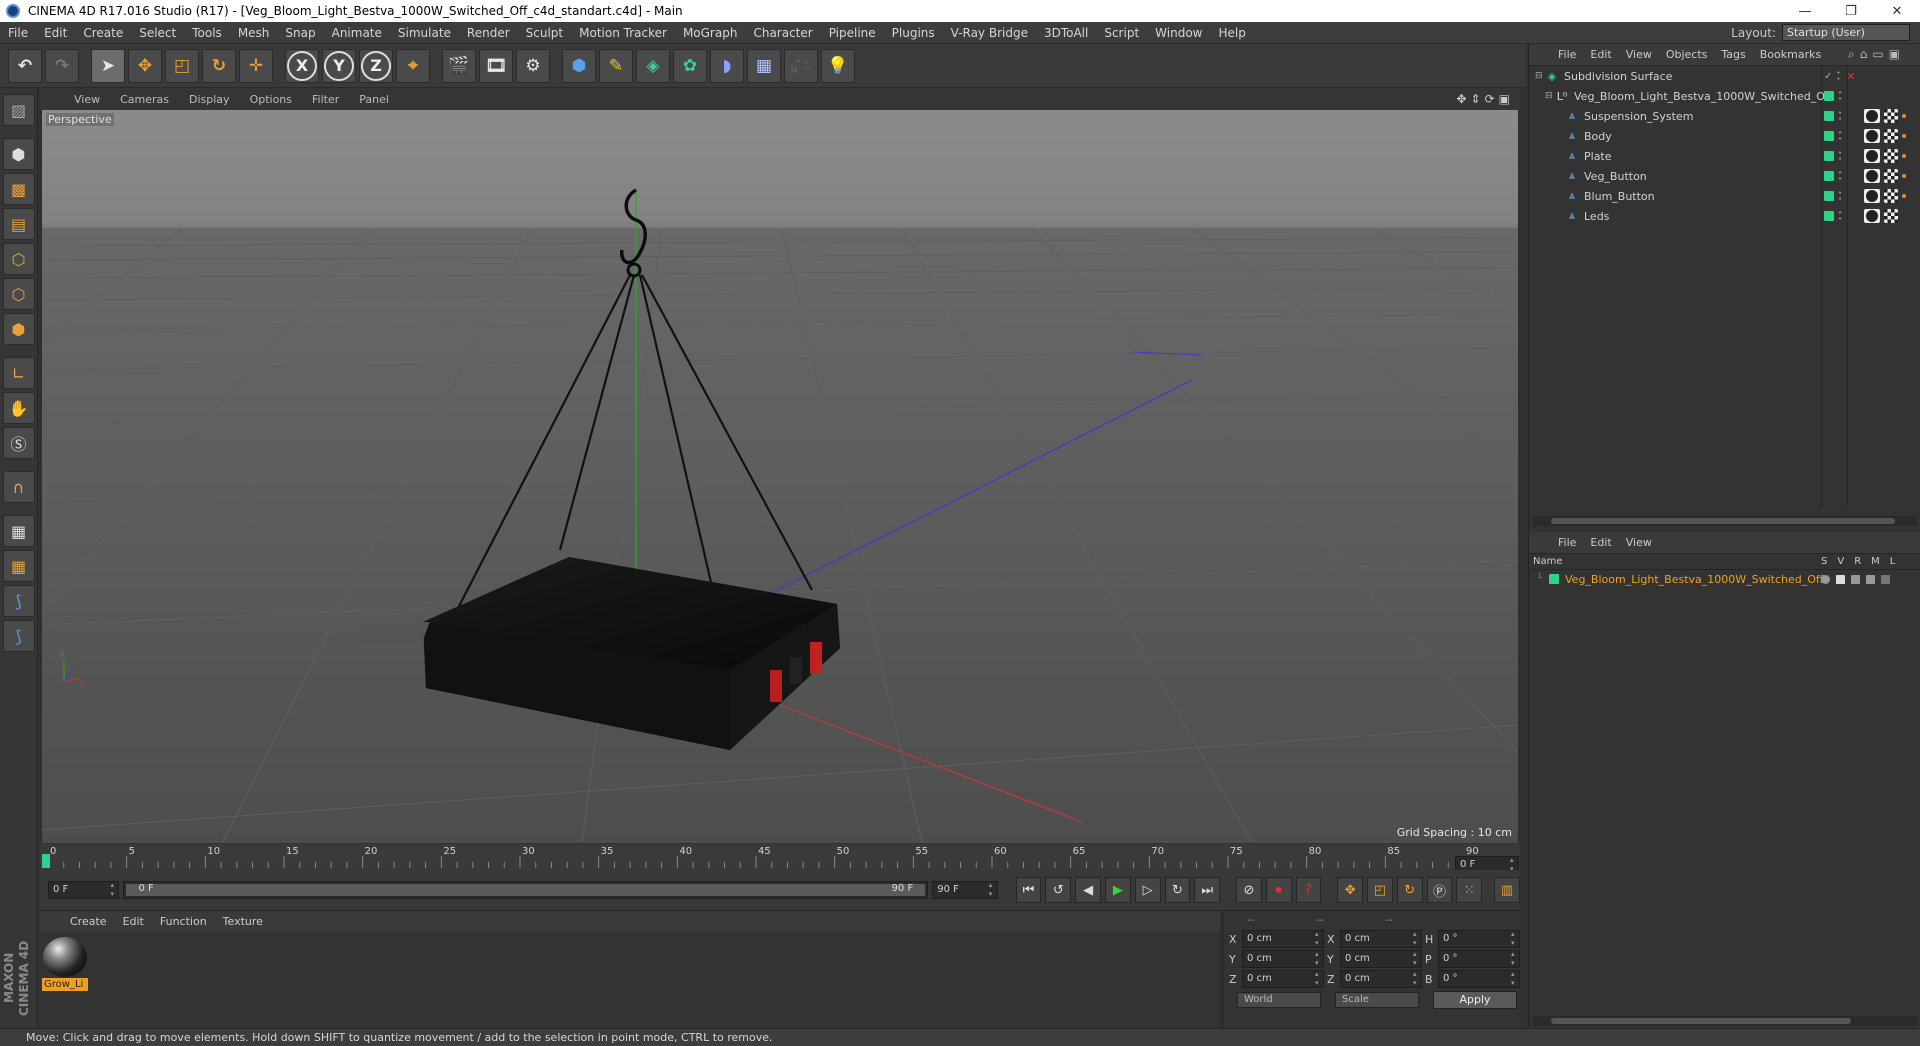 The image size is (1920, 1046). I want to click on add-cube-button: ⬢, so click(579, 65).